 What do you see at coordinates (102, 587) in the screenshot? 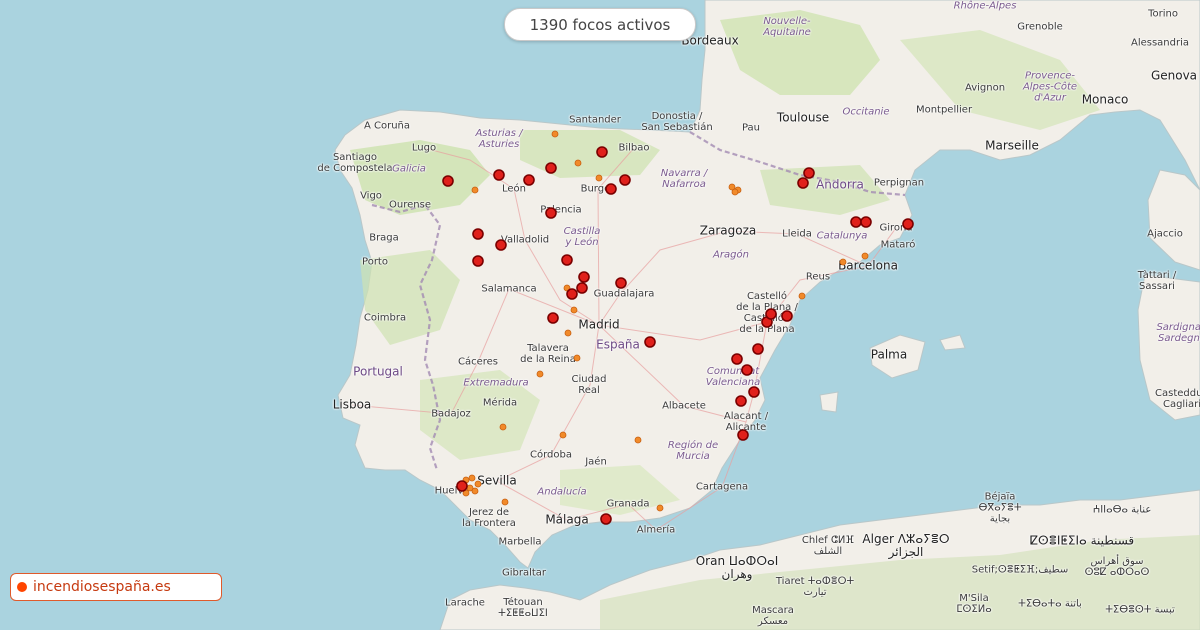
I see `site-brand-text: incendiosespaña.es` at bounding box center [102, 587].